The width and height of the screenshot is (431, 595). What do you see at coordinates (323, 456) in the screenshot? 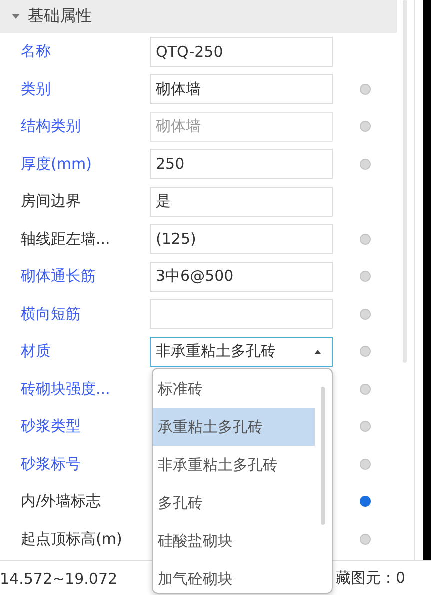
I see `scrollbar-thumb` at bounding box center [323, 456].